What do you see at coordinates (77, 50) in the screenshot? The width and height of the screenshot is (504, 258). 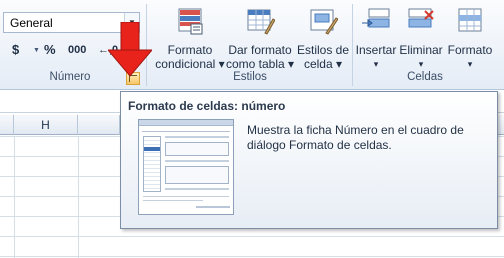 I see `thousands-separator-button: 000` at bounding box center [77, 50].